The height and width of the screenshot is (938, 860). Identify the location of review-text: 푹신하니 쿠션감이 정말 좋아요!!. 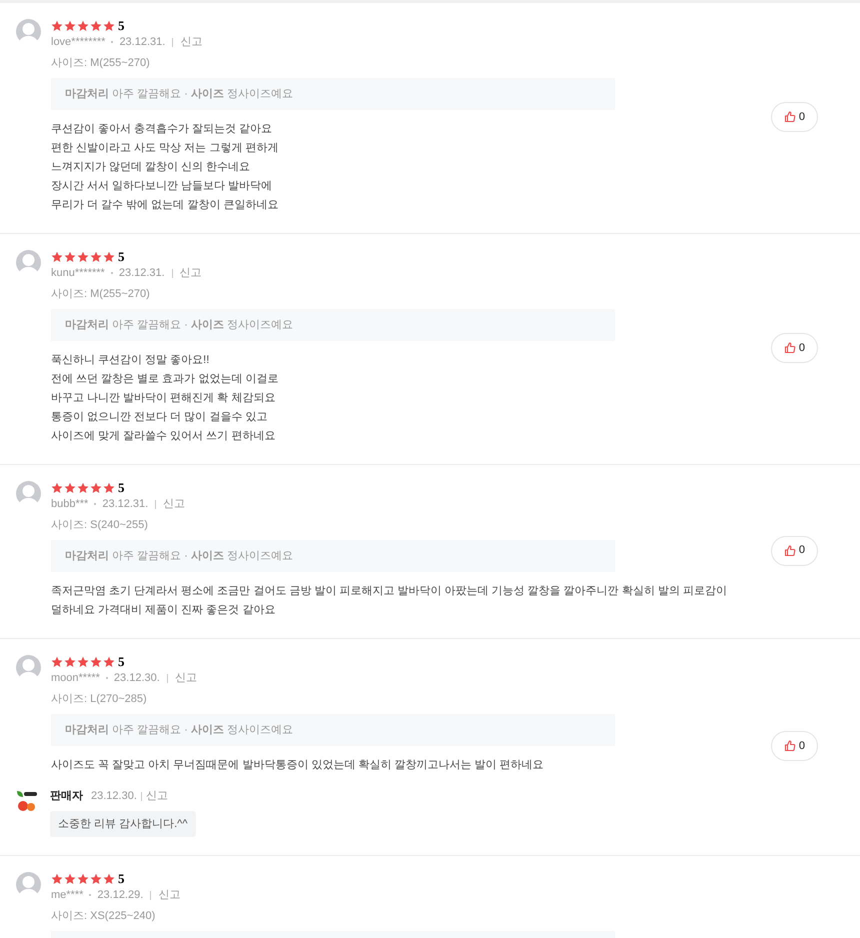
(130, 360).